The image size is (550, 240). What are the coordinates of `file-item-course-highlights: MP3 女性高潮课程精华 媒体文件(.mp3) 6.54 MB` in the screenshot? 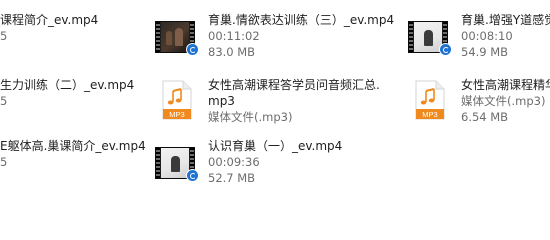 It's located at (479, 107).